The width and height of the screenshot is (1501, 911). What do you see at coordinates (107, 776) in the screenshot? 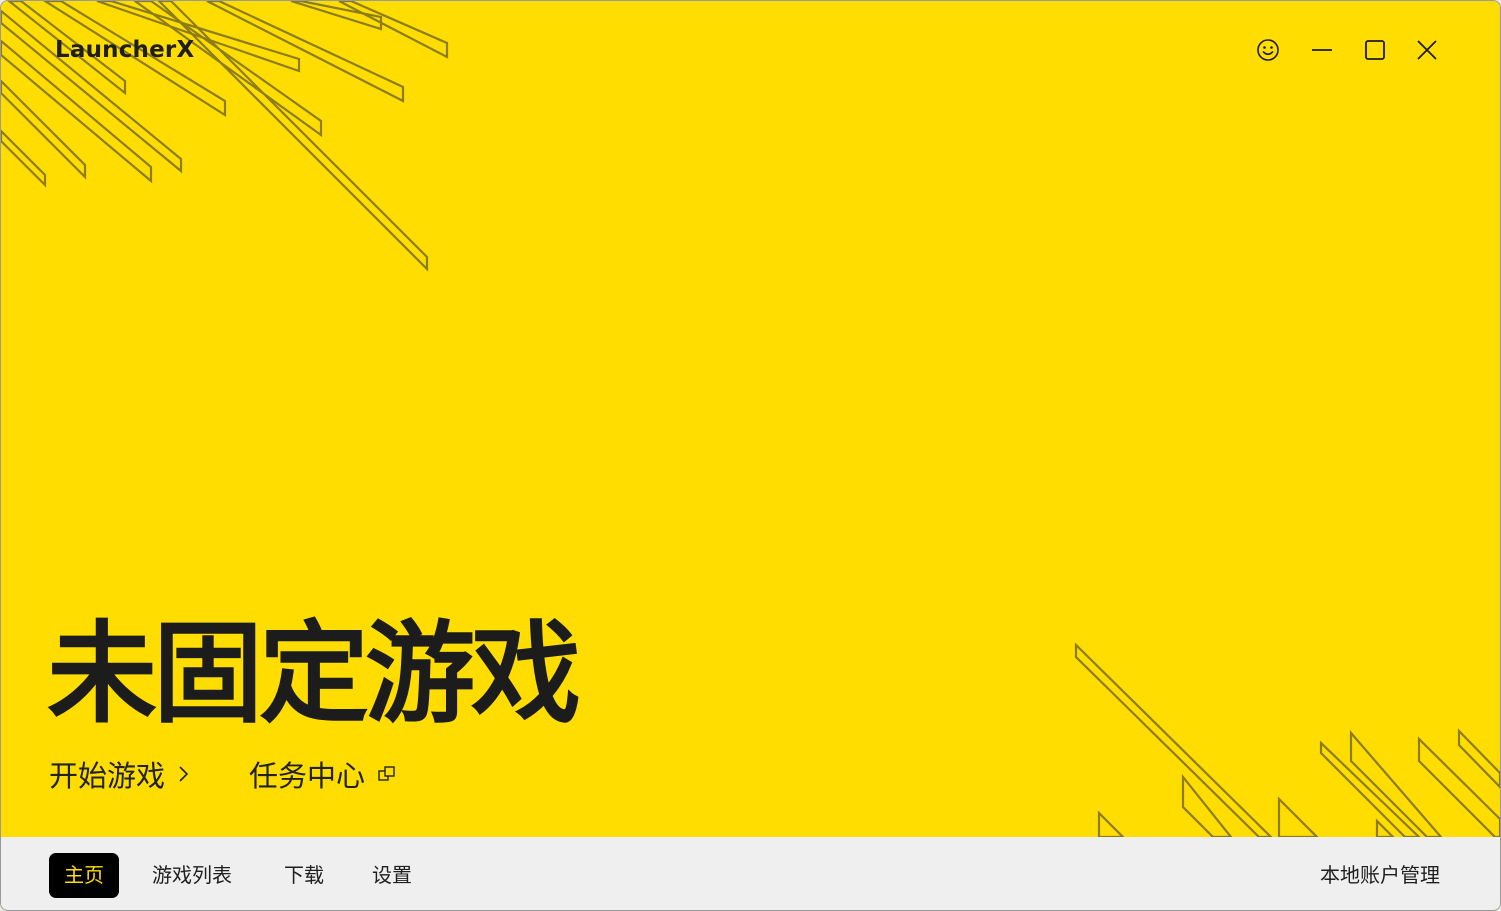
I see `start-game-label: 开始游戏` at bounding box center [107, 776].